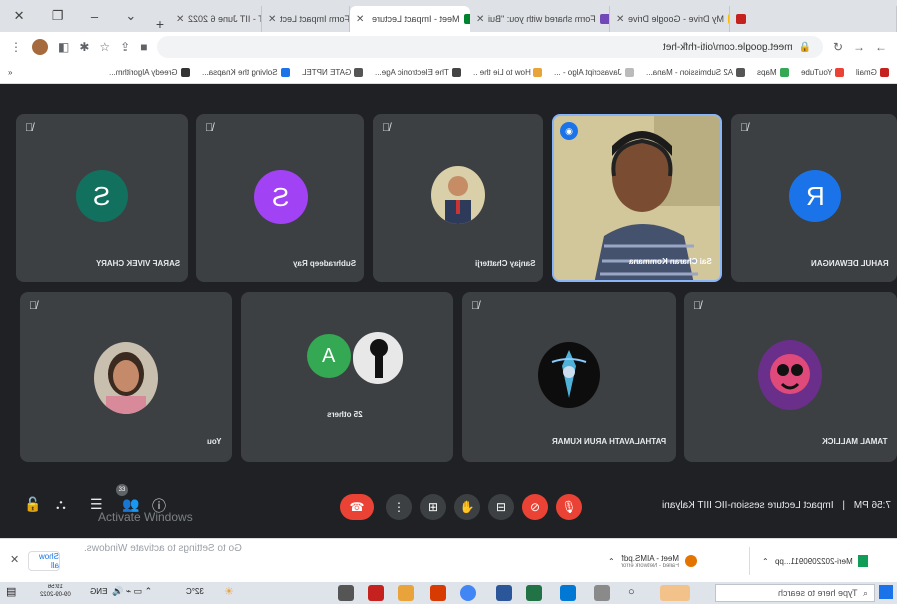 This screenshot has width=897, height=604. I want to click on speaking-indicator-icon: ◉, so click(569, 131).